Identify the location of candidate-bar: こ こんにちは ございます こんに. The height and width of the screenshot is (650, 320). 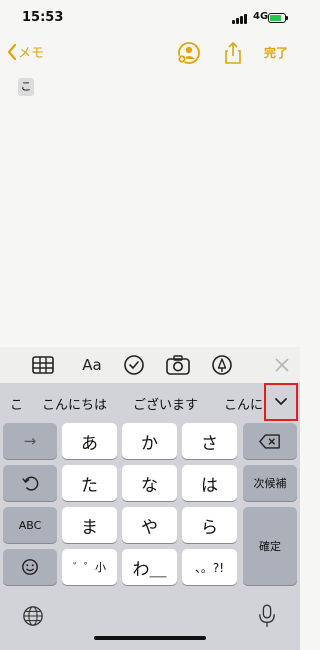
(150, 402).